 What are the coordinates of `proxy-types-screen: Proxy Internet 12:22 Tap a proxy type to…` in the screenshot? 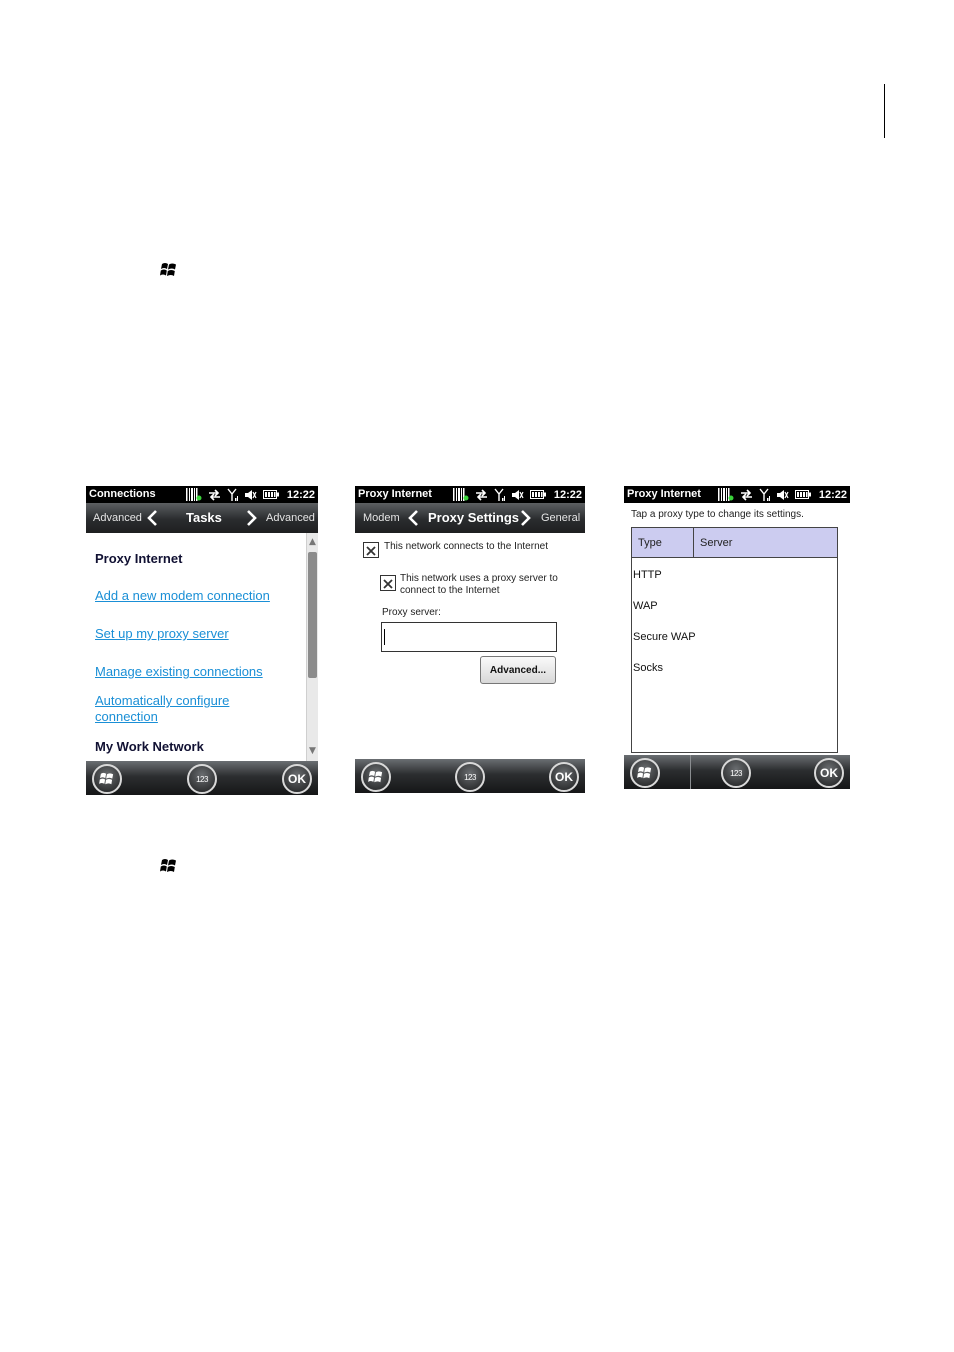 It's located at (737, 637).